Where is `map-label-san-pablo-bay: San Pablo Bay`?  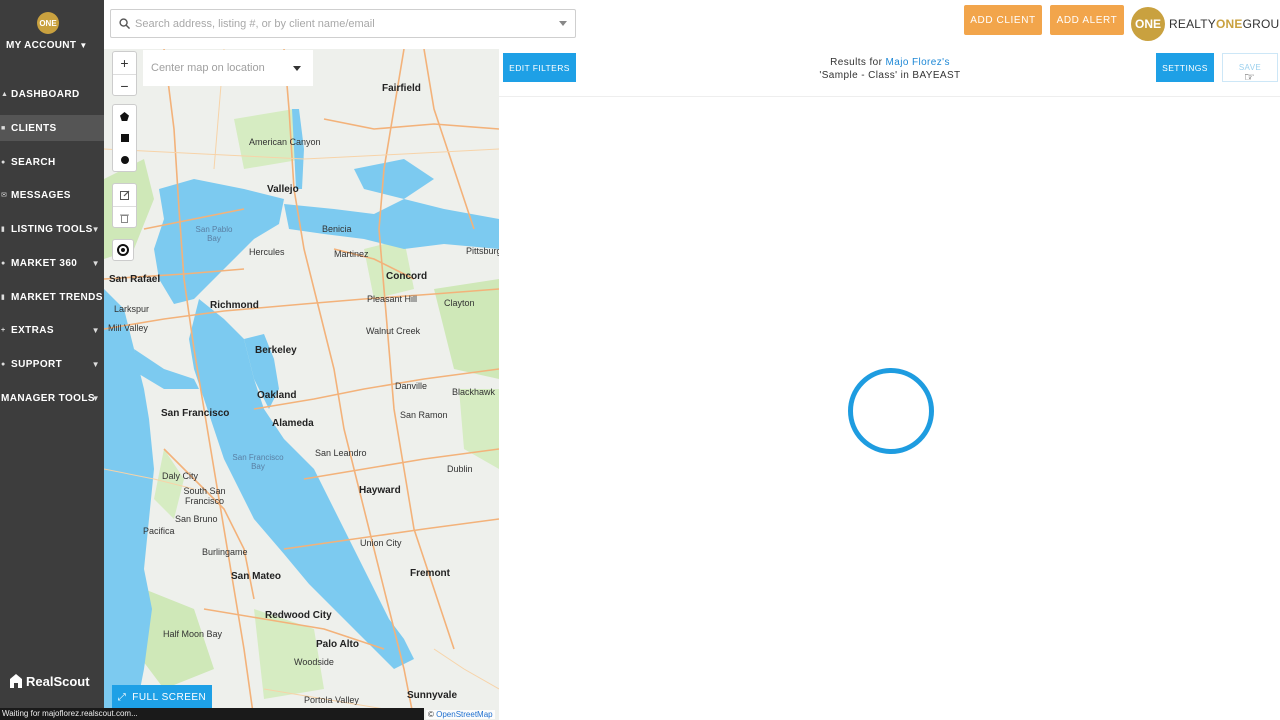 map-label-san-pablo-bay: San Pablo Bay is located at coordinates (214, 234).